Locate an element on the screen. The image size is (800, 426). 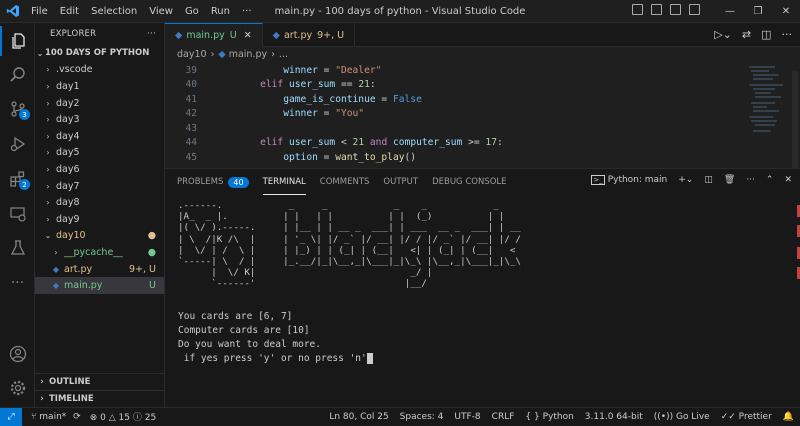
minimize-icon: — is located at coordinates (730, 11).